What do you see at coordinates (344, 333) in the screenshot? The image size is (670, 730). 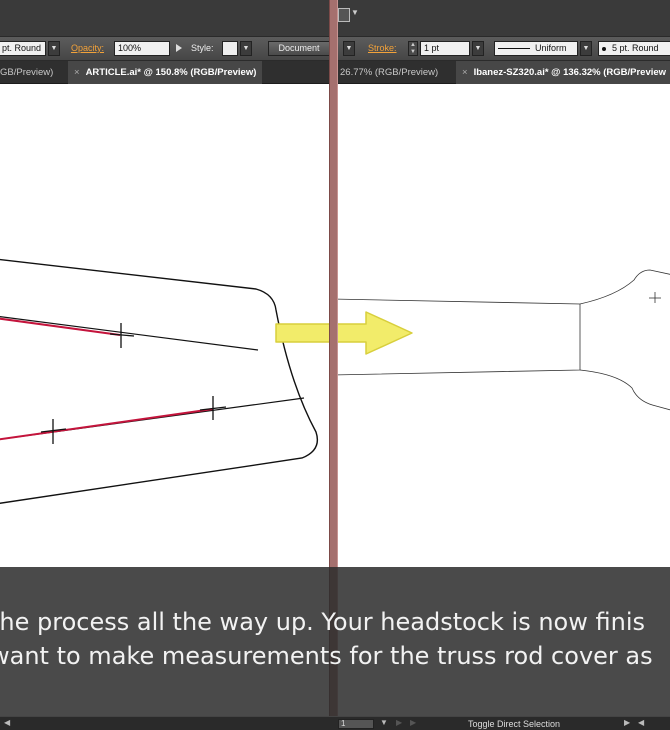 I see `transition-arrow-icon` at bounding box center [344, 333].